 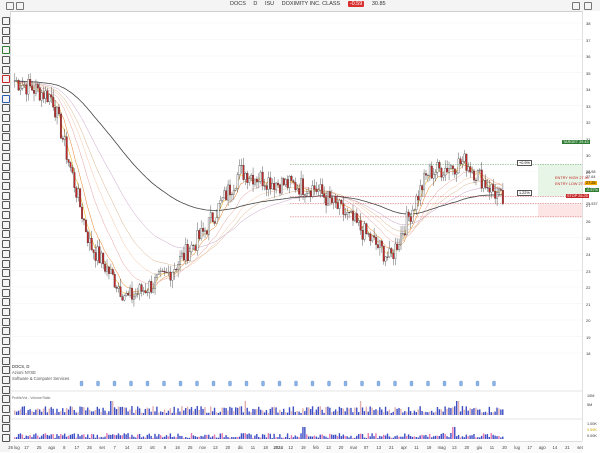 I want to click on close-icon, so click(x=588, y=6).